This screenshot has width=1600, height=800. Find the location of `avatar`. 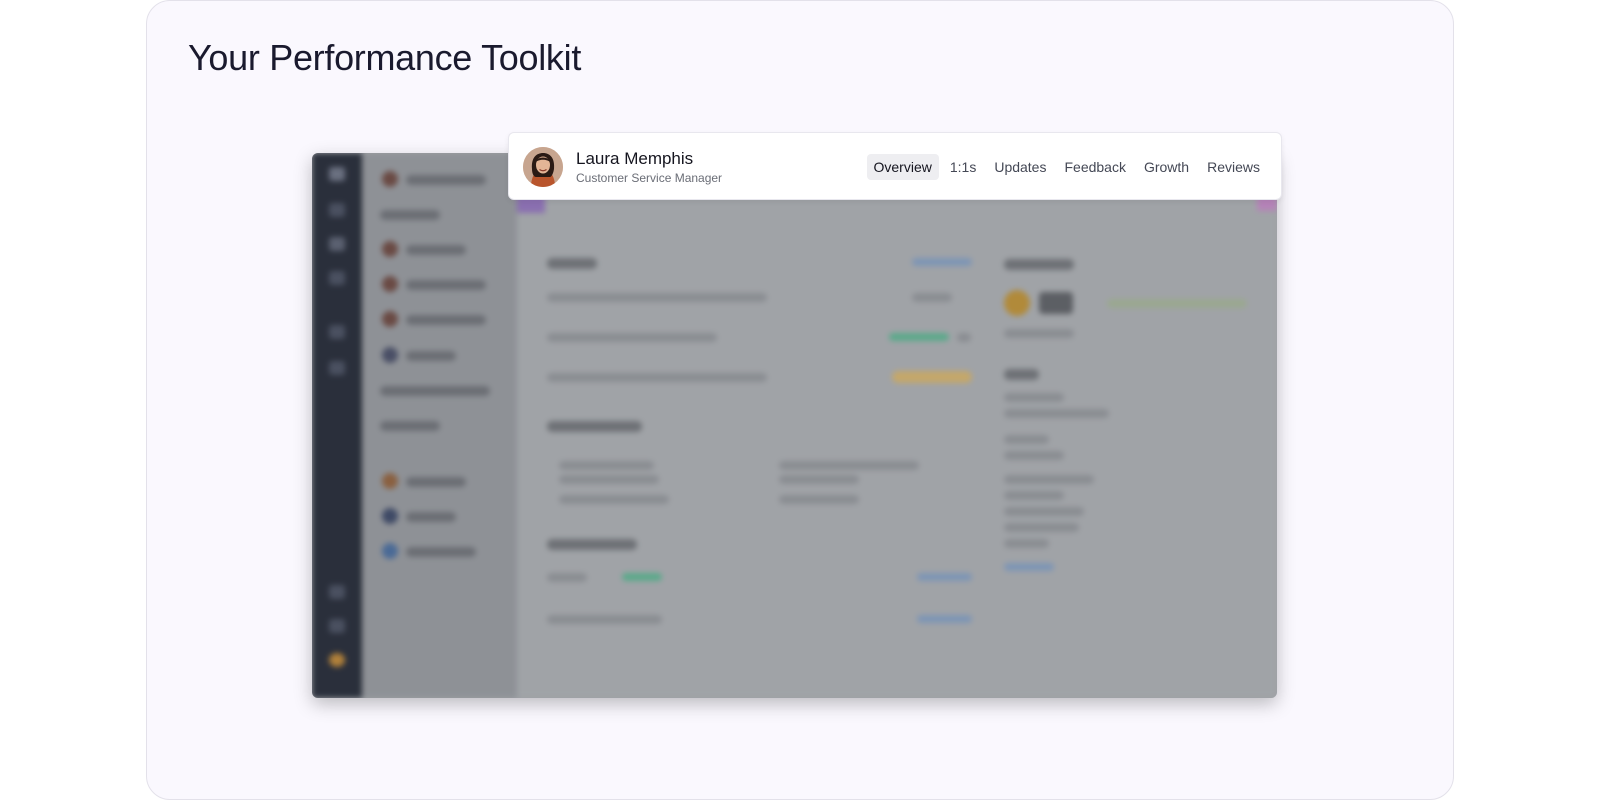

avatar is located at coordinates (543, 167).